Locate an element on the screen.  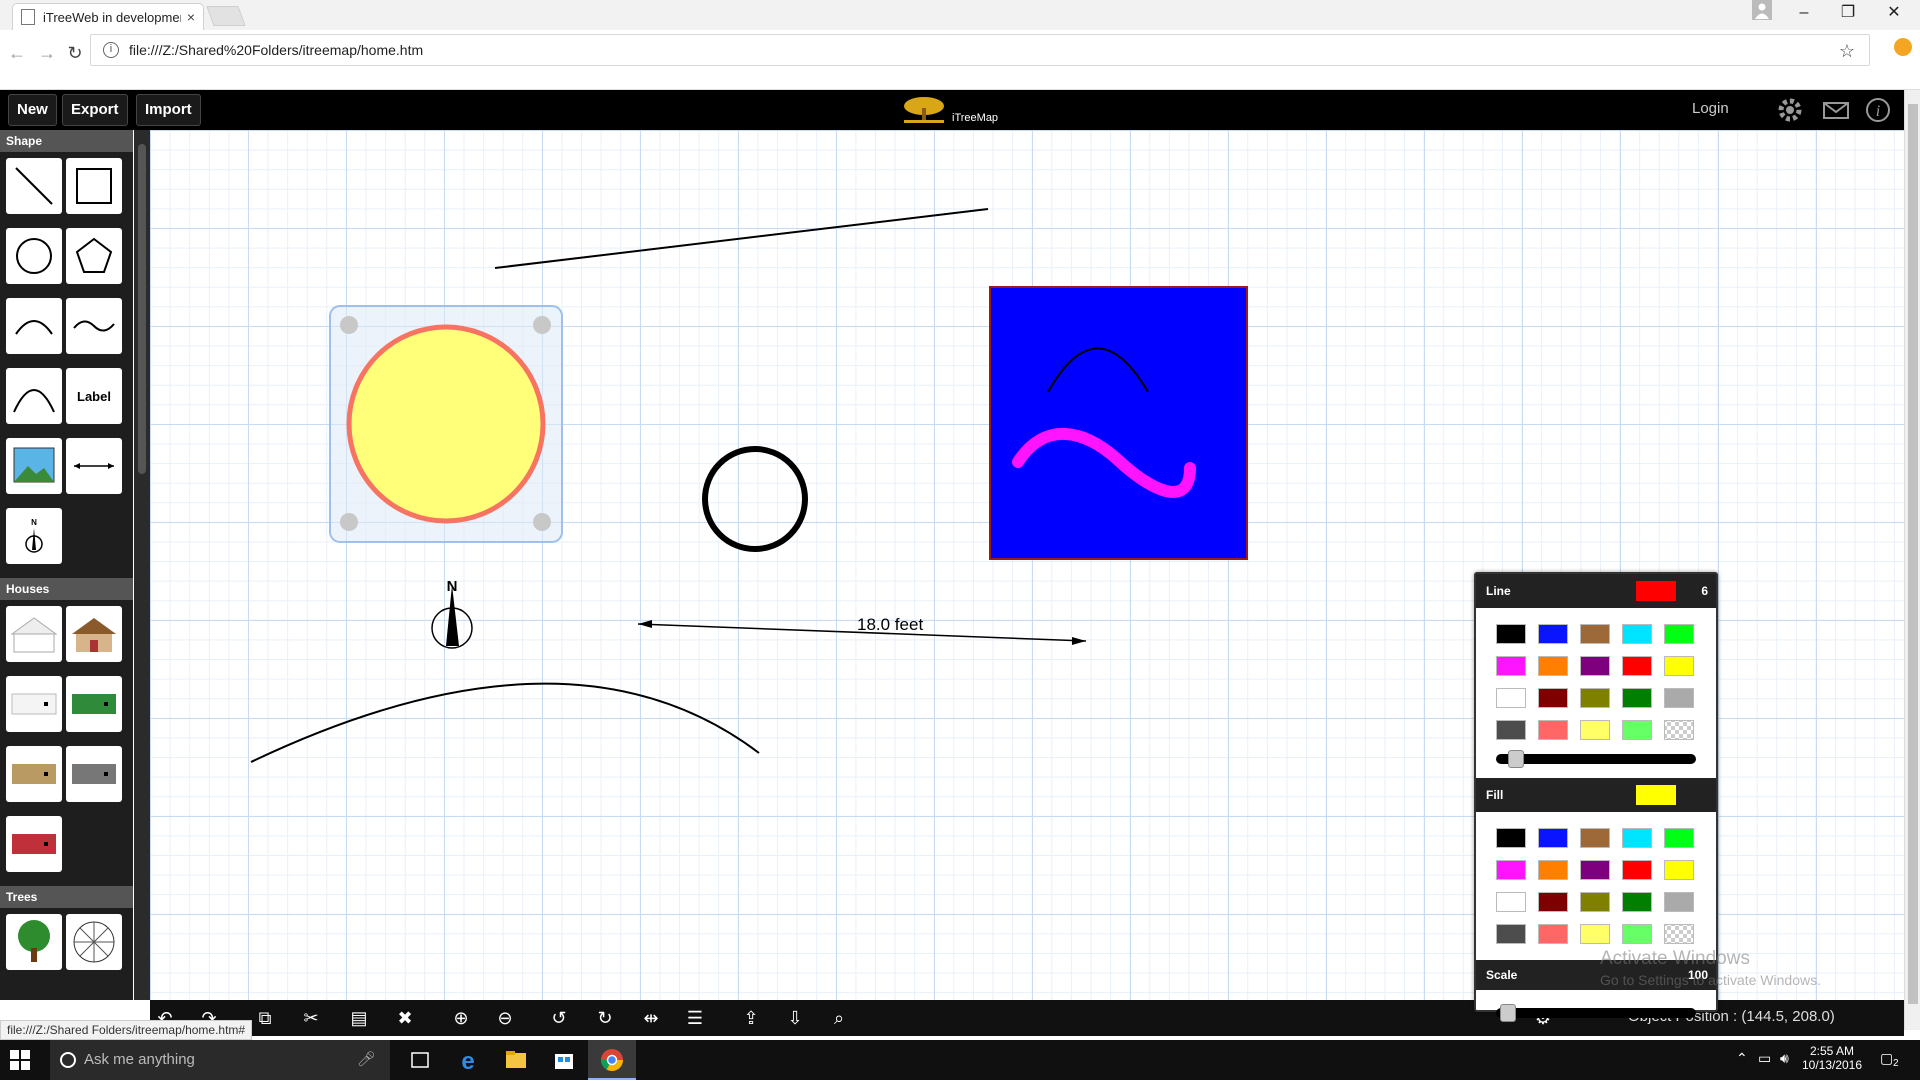
network-icon: ▭ is located at coordinates (1764, 1058).